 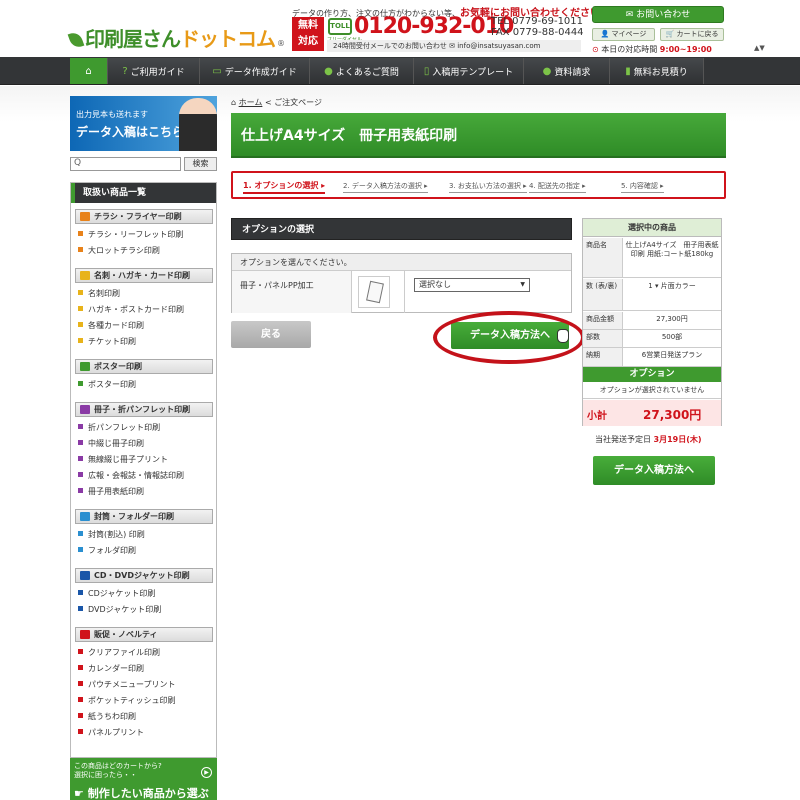 I want to click on category-header: CD・DVDジャケット印刷, so click(x=144, y=575).